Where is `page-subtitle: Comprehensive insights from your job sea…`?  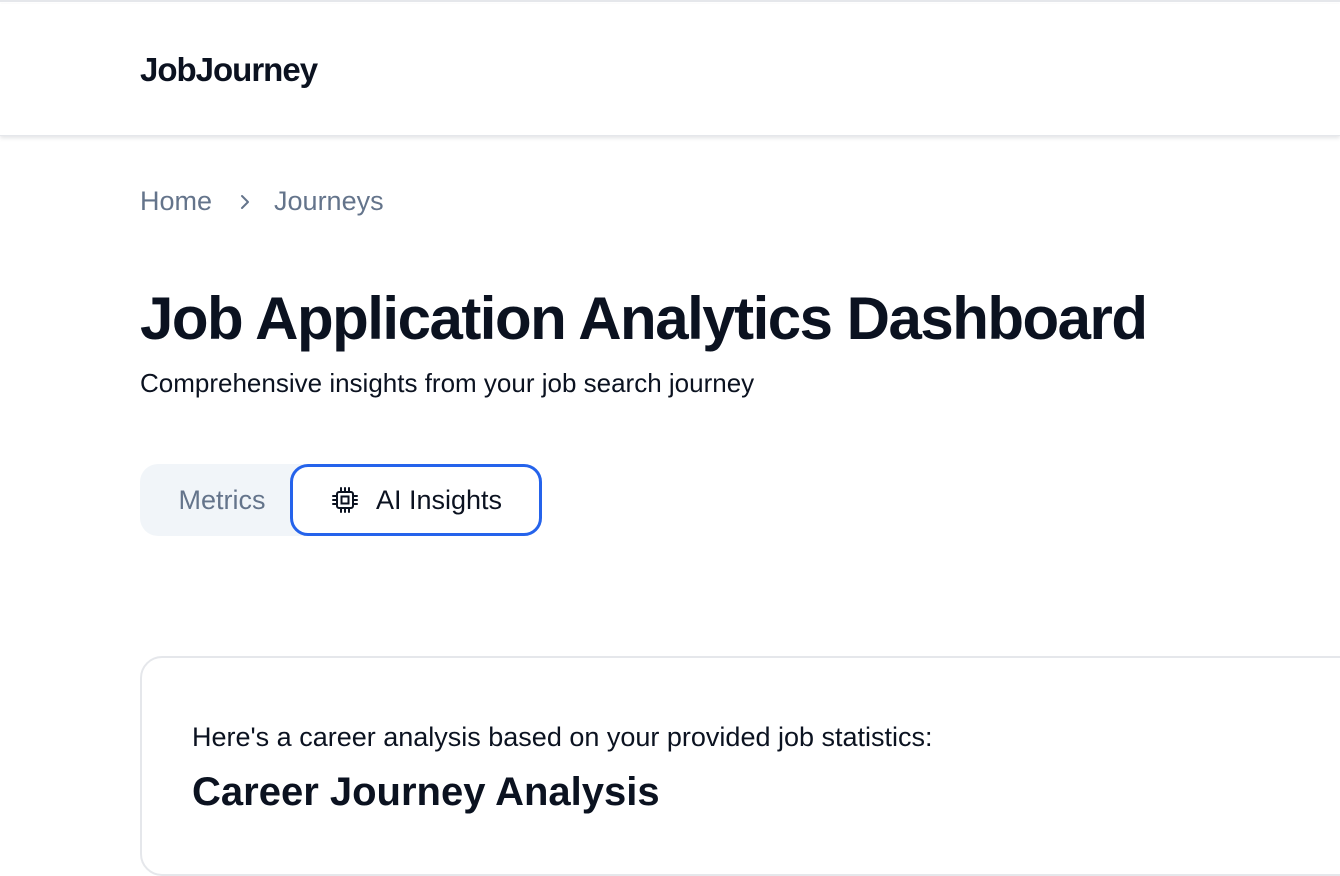
page-subtitle: Comprehensive insights from your job sea… is located at coordinates (447, 383).